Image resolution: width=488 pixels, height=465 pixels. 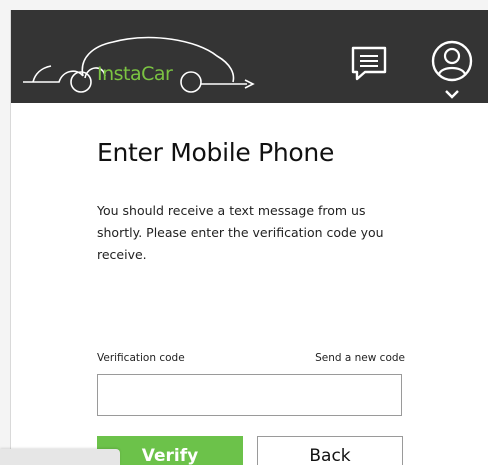 What do you see at coordinates (330, 450) in the screenshot?
I see `back-button: Back` at bounding box center [330, 450].